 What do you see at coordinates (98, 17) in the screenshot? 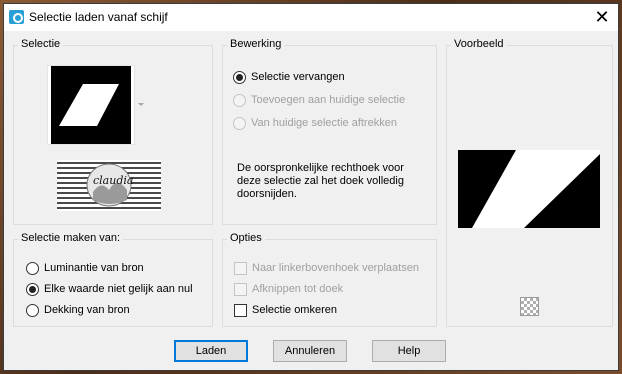
I see `window-title: Selectie laden vanaf schijf` at bounding box center [98, 17].